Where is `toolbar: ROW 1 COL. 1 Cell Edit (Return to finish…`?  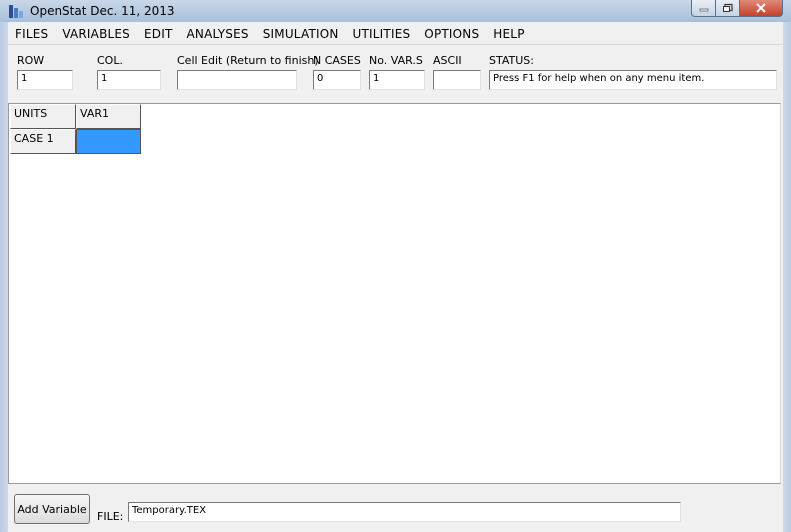
toolbar: ROW 1 COL. 1 Cell Edit (Return to finish… is located at coordinates (395, 74).